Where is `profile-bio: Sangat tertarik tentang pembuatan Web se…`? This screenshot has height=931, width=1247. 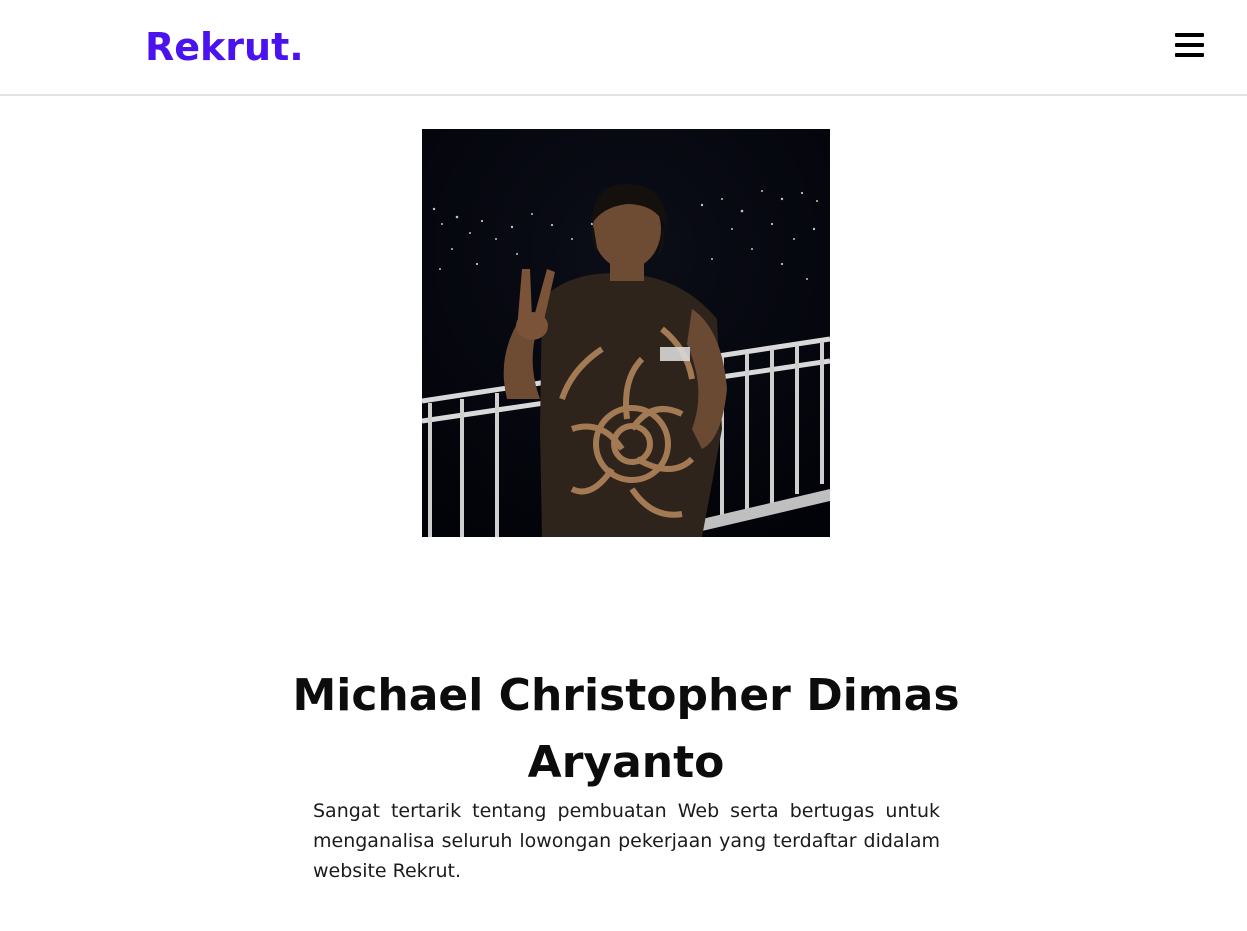
profile-bio: Sangat tertarik tentang pembuatan Web se… is located at coordinates (626, 841).